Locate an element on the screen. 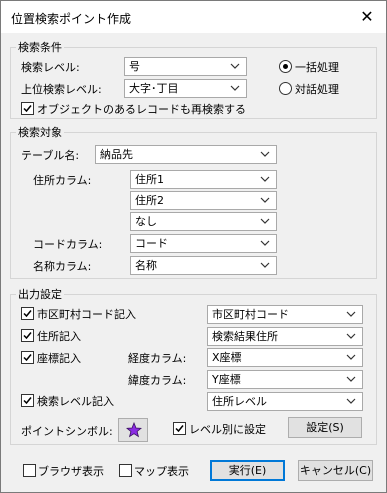 Image resolution: width=387 pixels, height=493 pixels. address-checkbox is located at coordinates (27, 335).